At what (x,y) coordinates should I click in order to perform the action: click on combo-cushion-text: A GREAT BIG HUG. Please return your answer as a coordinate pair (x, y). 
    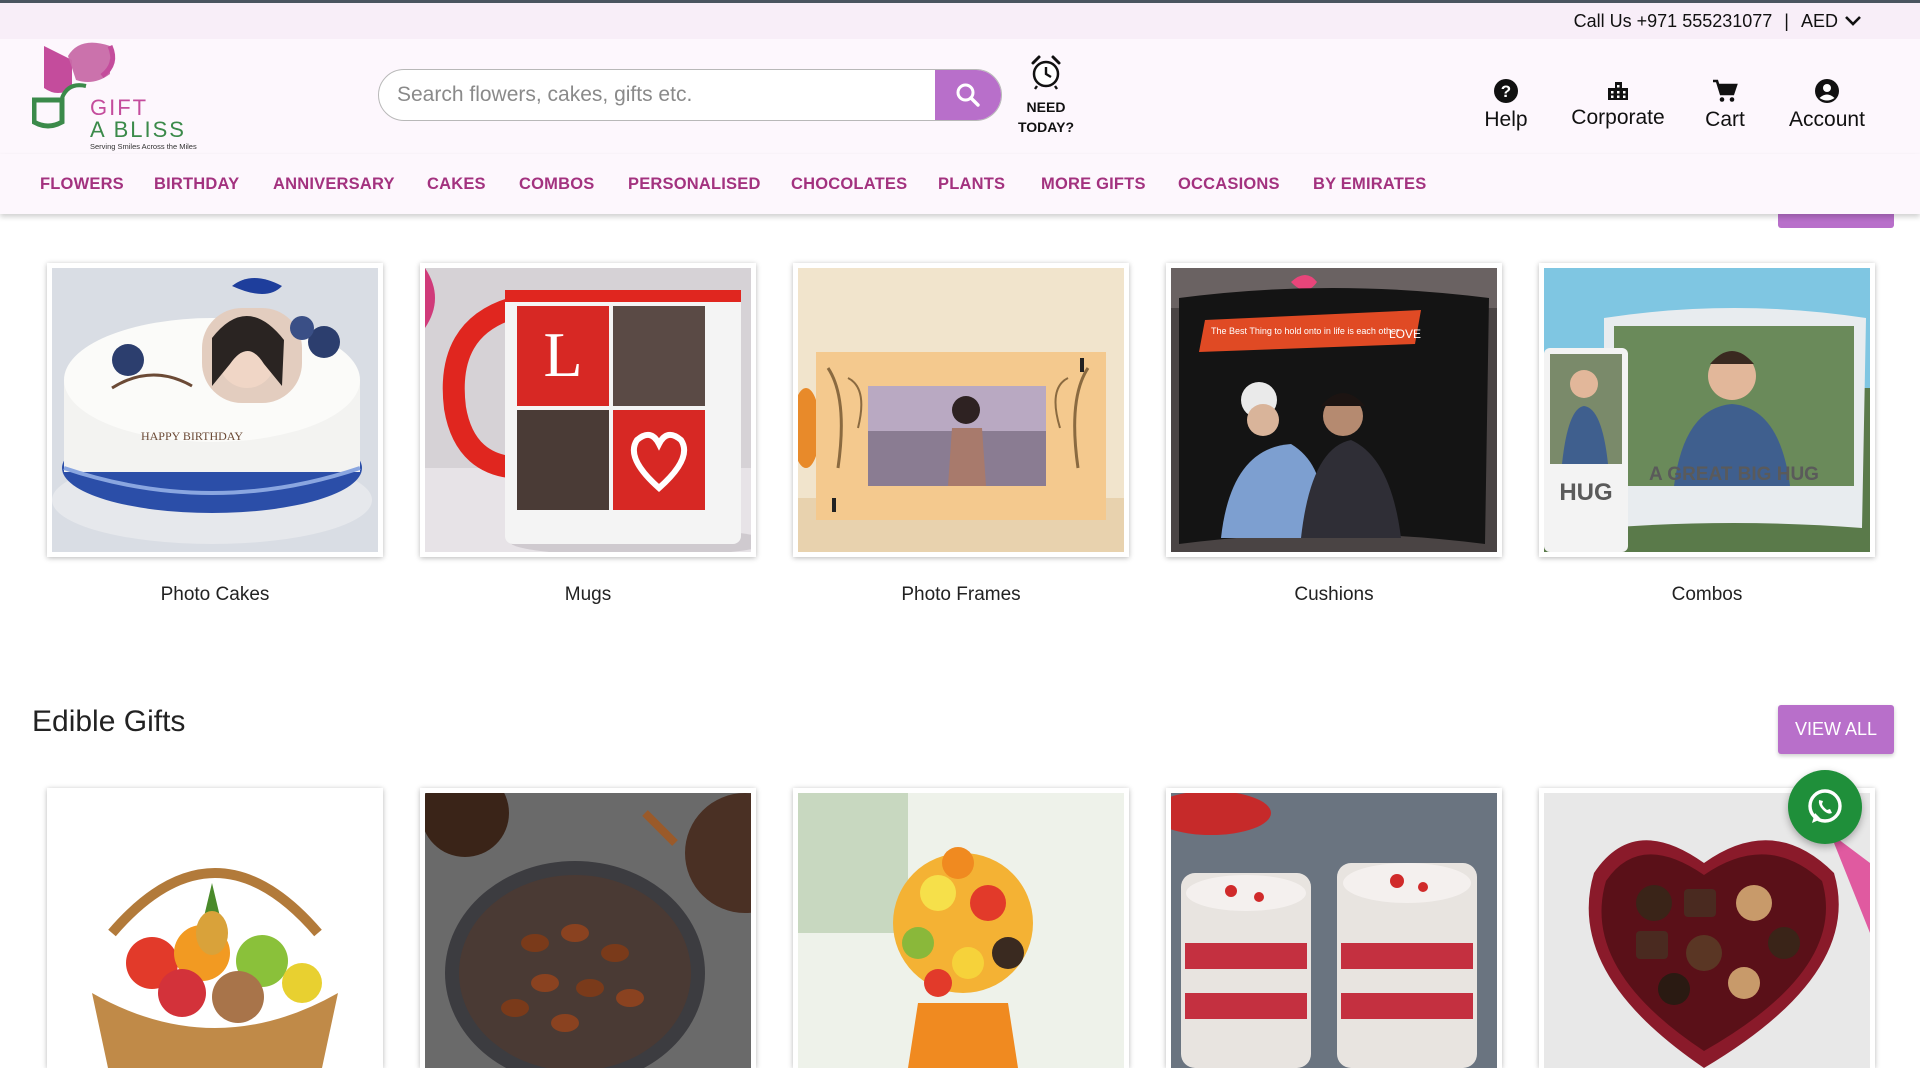
    Looking at the image, I should click on (1734, 474).